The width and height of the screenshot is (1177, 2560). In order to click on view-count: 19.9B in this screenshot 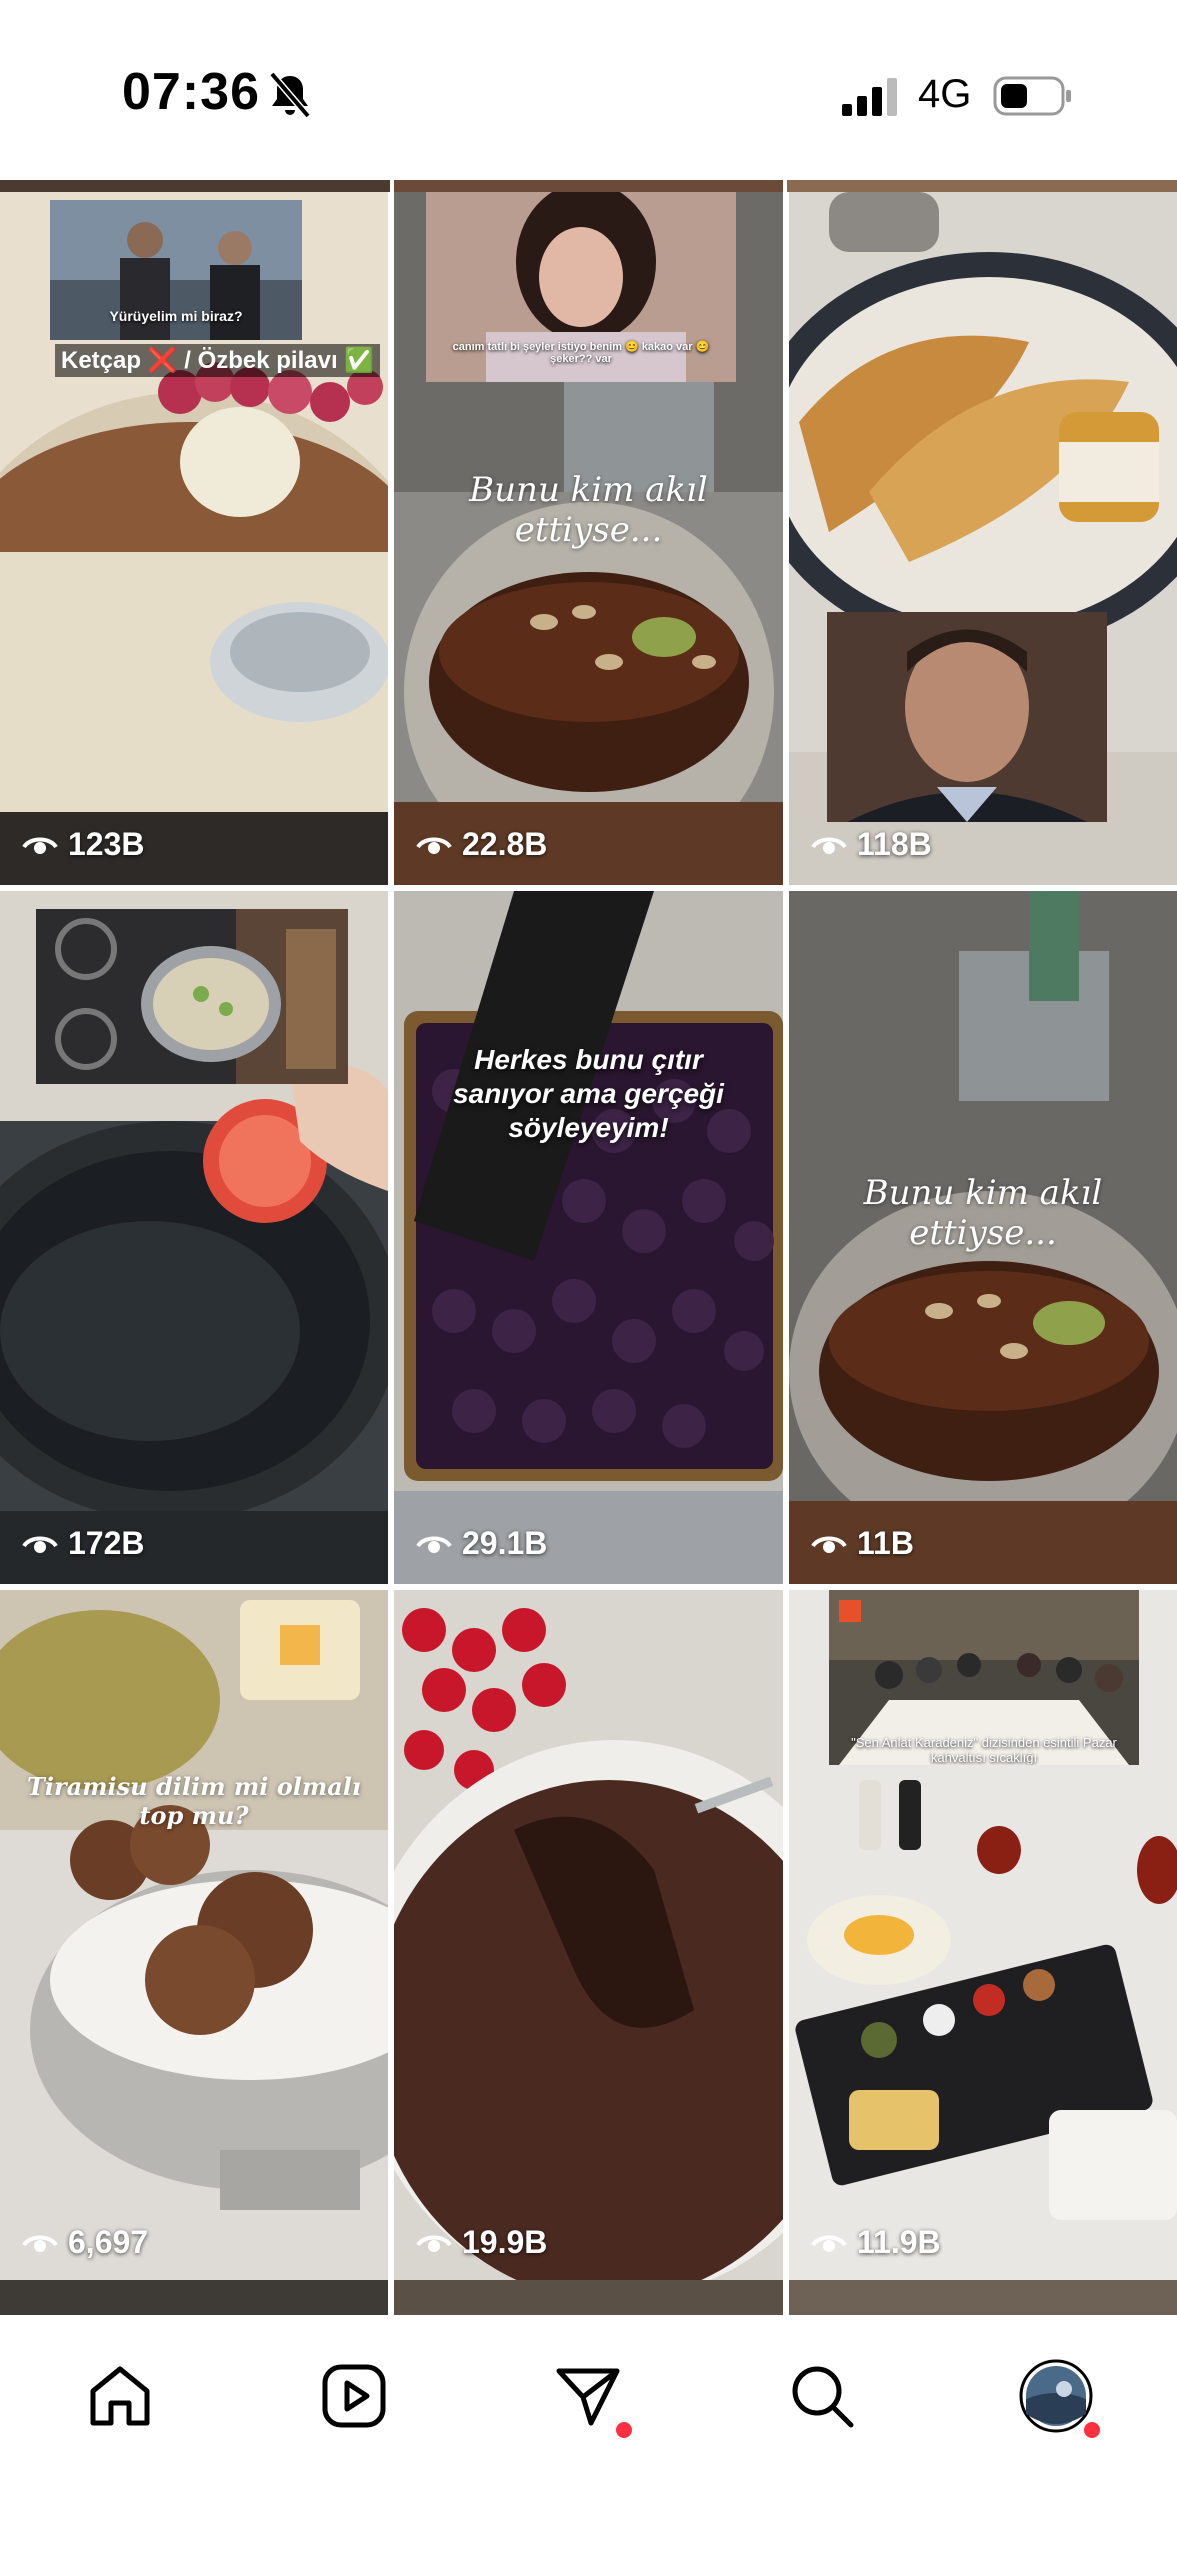, I will do `click(481, 2242)`.